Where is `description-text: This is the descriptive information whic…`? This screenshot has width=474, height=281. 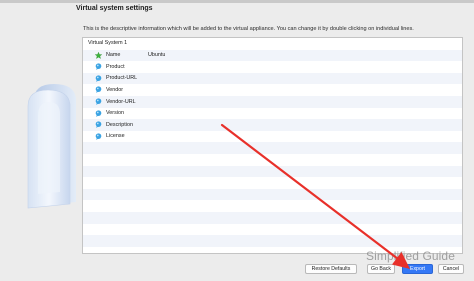
description-text: This is the descriptive information whic… is located at coordinates (248, 29).